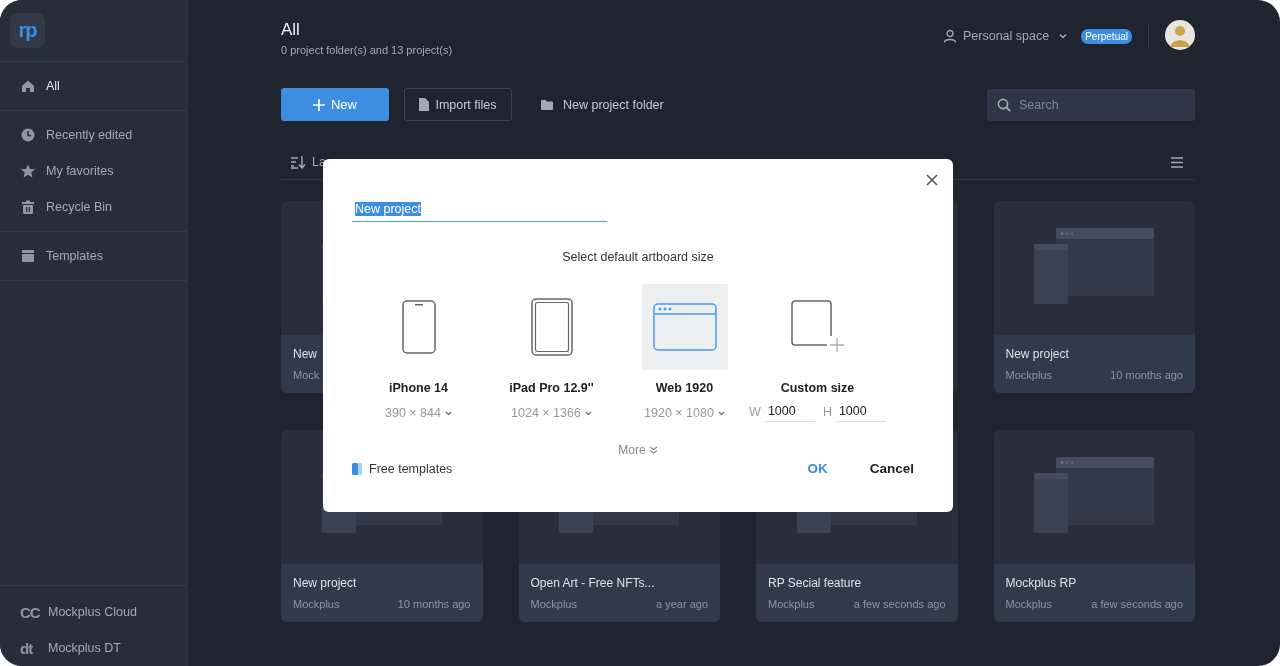 This screenshot has height=666, width=1280. I want to click on page-title: All, so click(291, 30).